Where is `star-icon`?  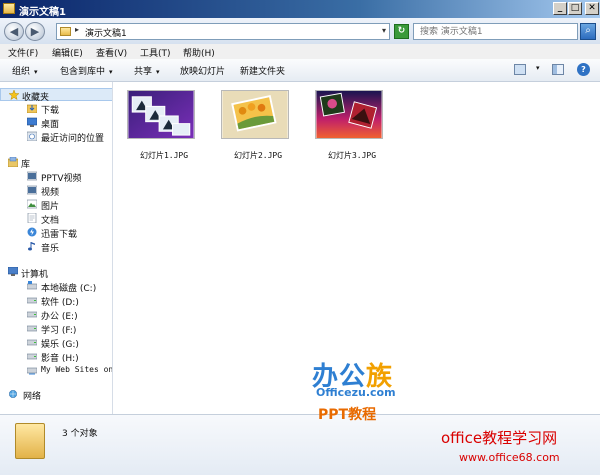 star-icon is located at coordinates (14, 95).